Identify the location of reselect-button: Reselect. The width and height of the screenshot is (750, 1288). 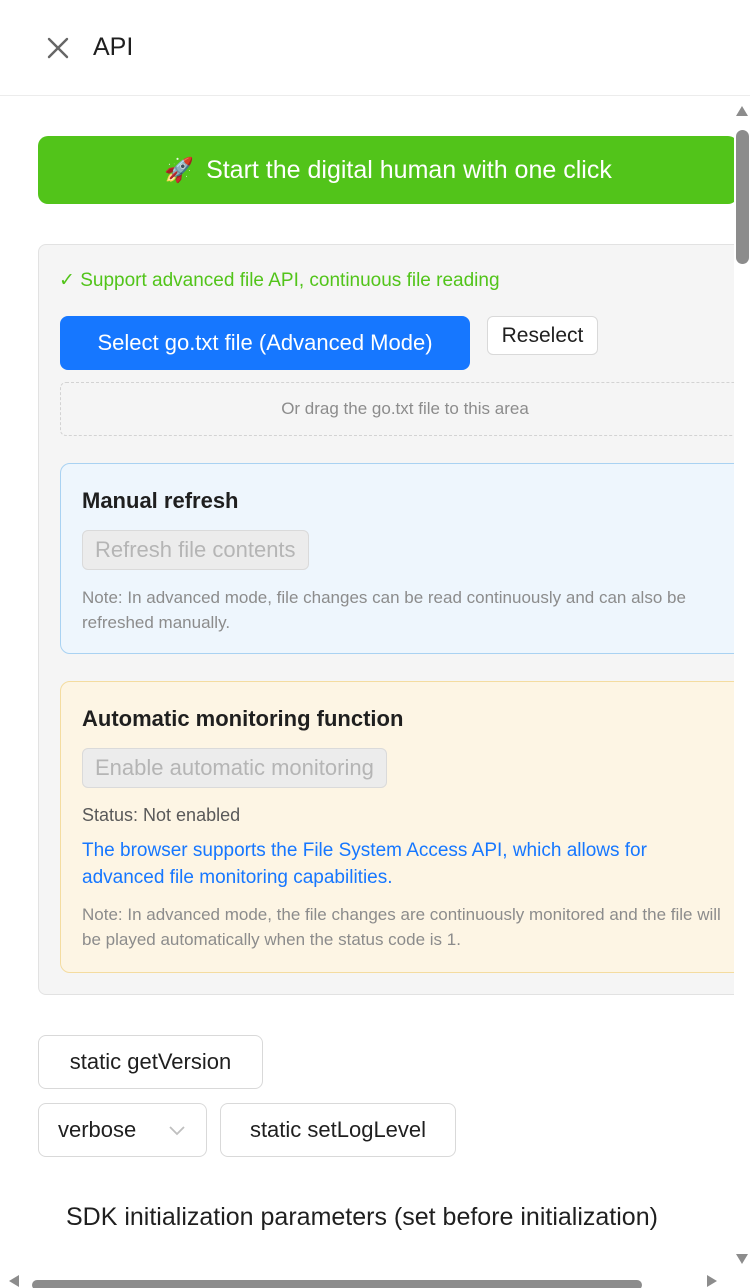
(542, 335).